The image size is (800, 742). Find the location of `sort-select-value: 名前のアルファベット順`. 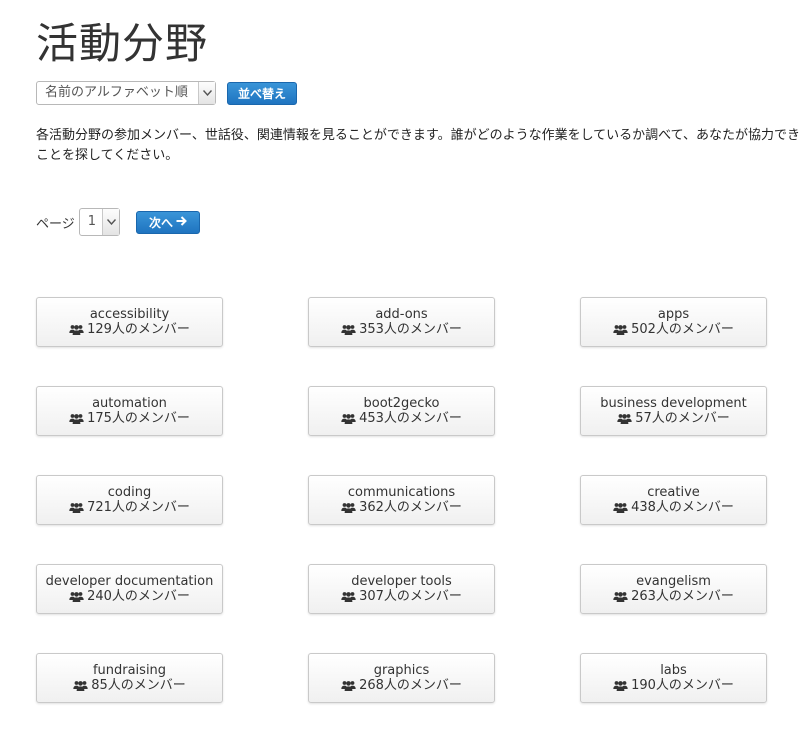

sort-select-value: 名前のアルファベット順 is located at coordinates (116, 92).